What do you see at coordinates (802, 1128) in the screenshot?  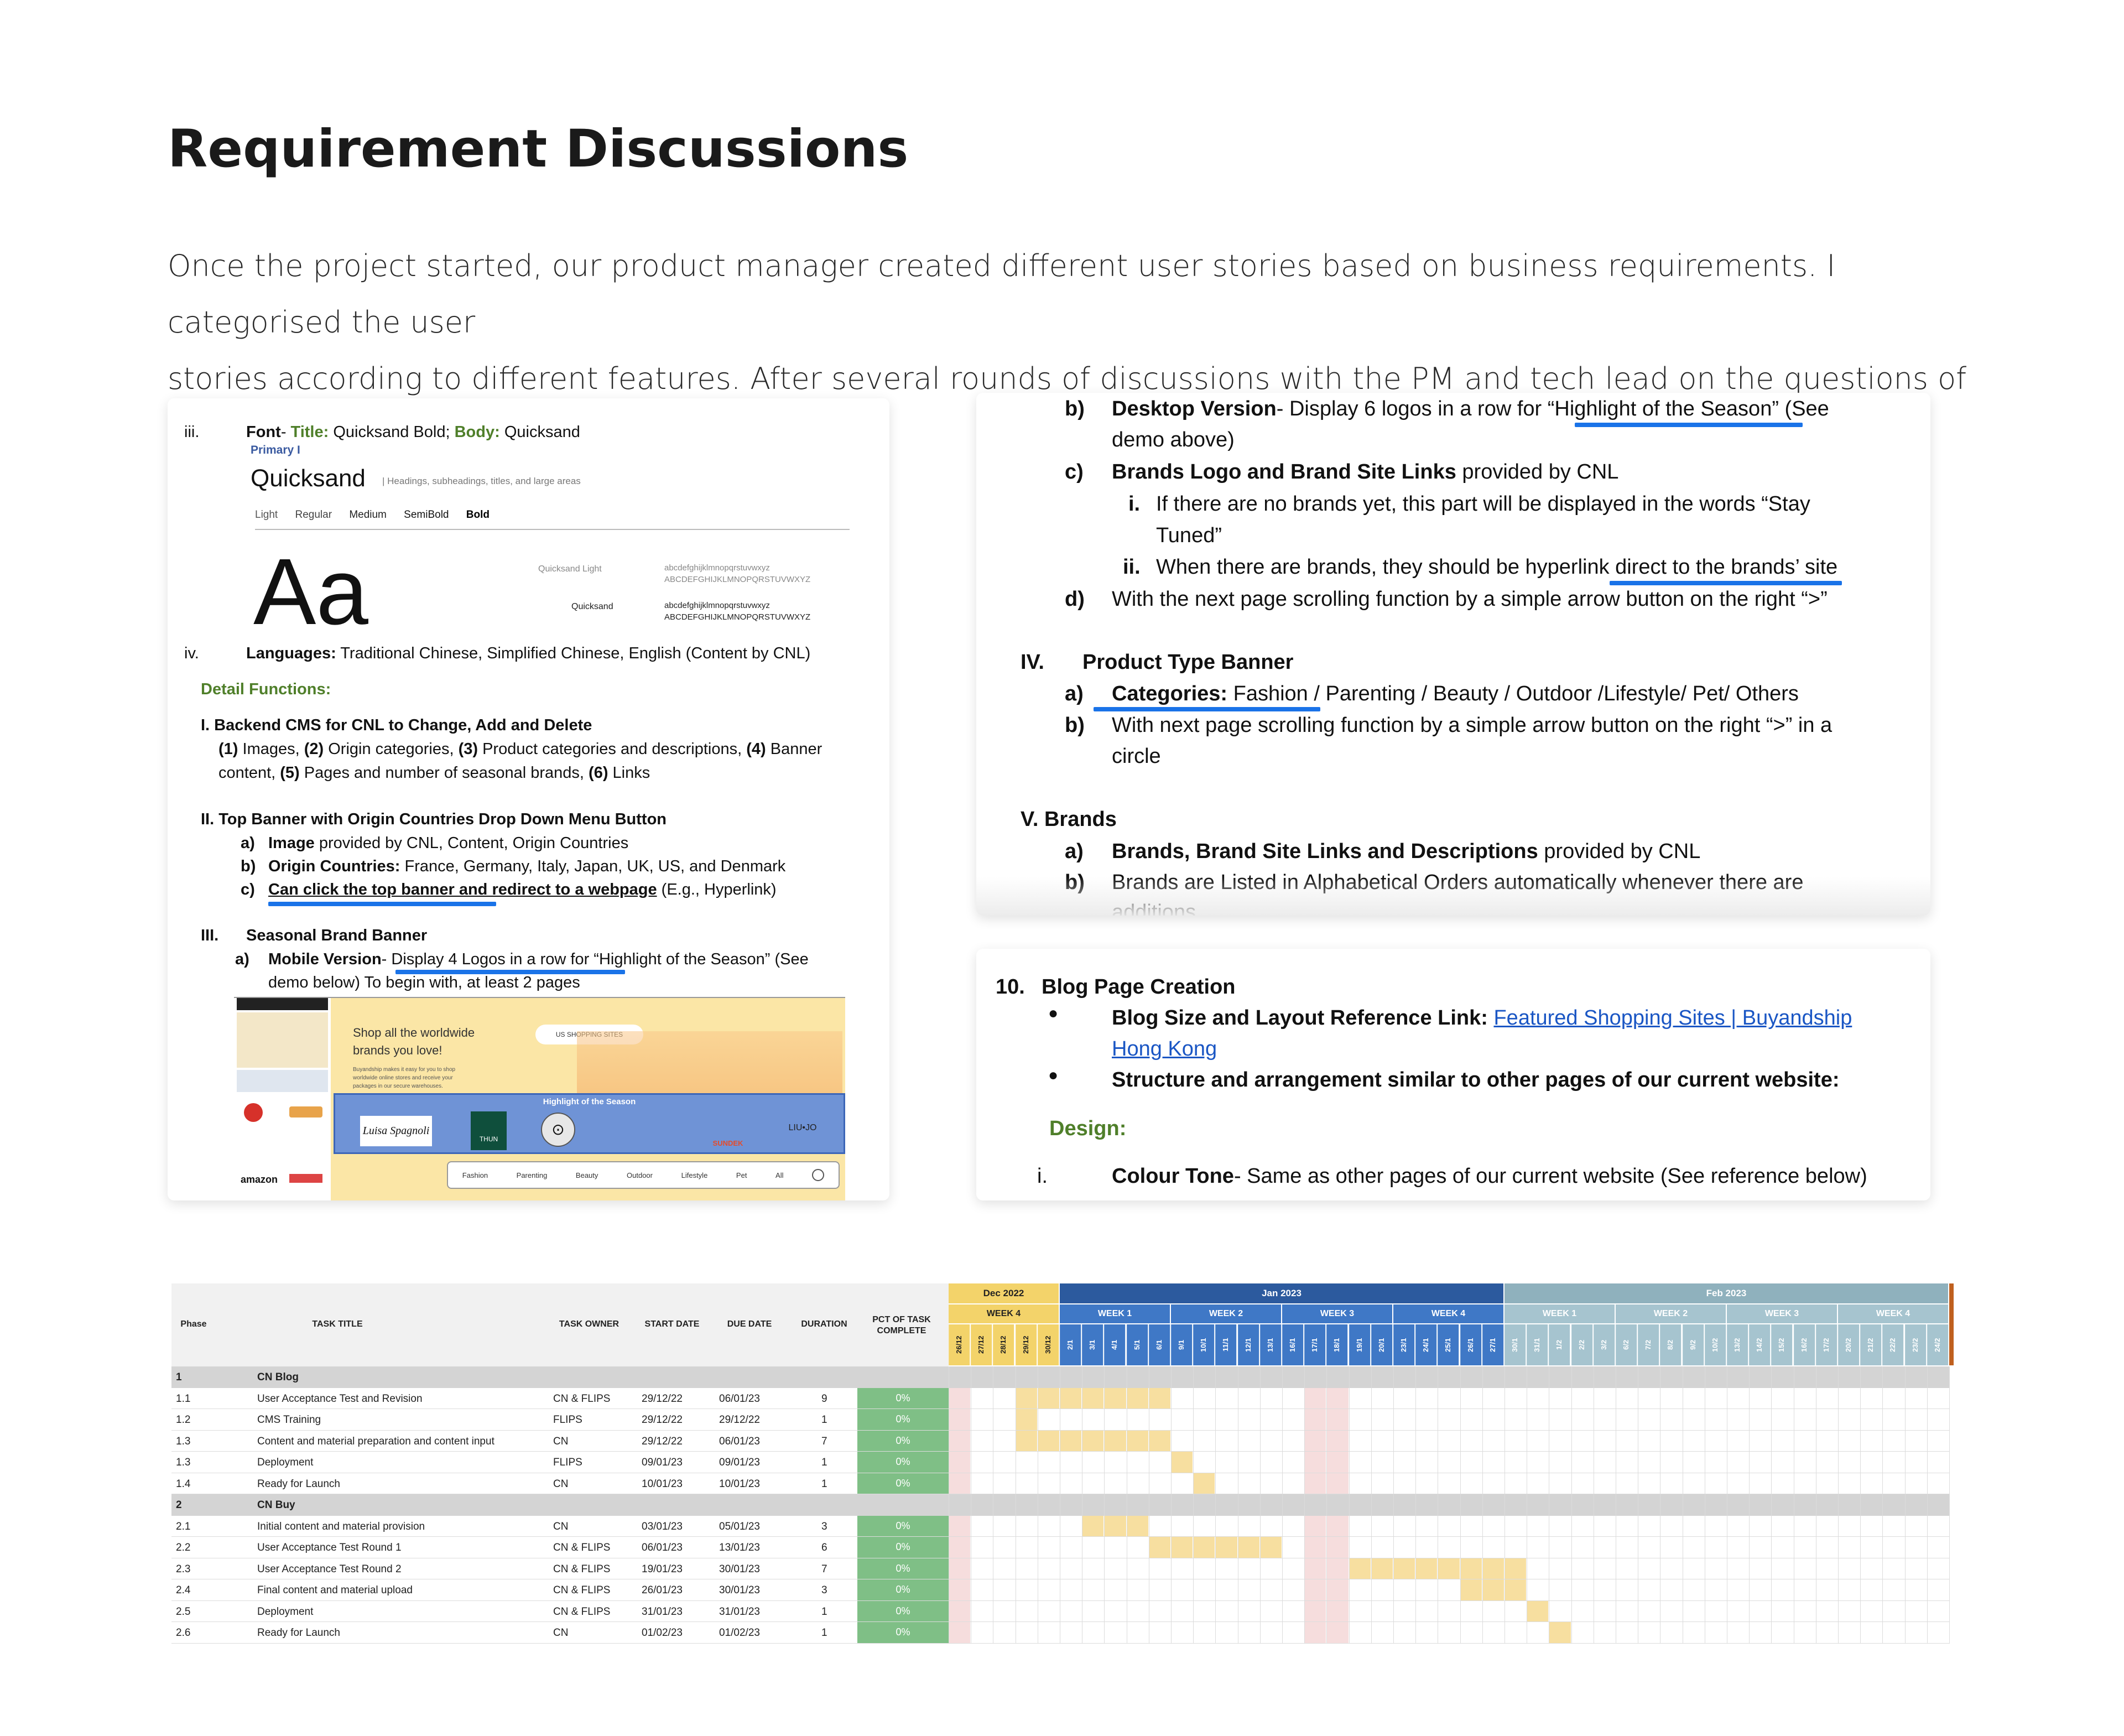 I see `brand-logo-liujo: LIU•JO` at bounding box center [802, 1128].